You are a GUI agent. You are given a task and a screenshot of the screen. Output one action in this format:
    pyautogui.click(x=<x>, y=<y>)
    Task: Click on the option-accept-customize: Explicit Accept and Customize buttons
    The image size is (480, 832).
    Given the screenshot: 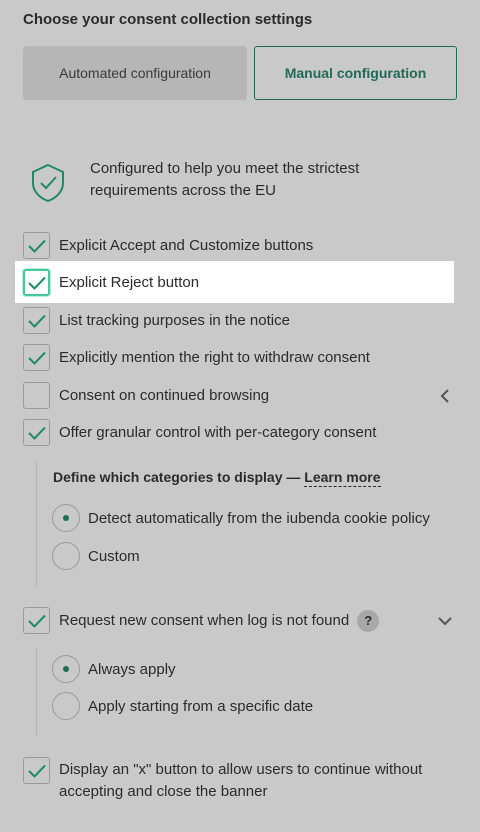 What is the action you would take?
    pyautogui.click(x=168, y=245)
    